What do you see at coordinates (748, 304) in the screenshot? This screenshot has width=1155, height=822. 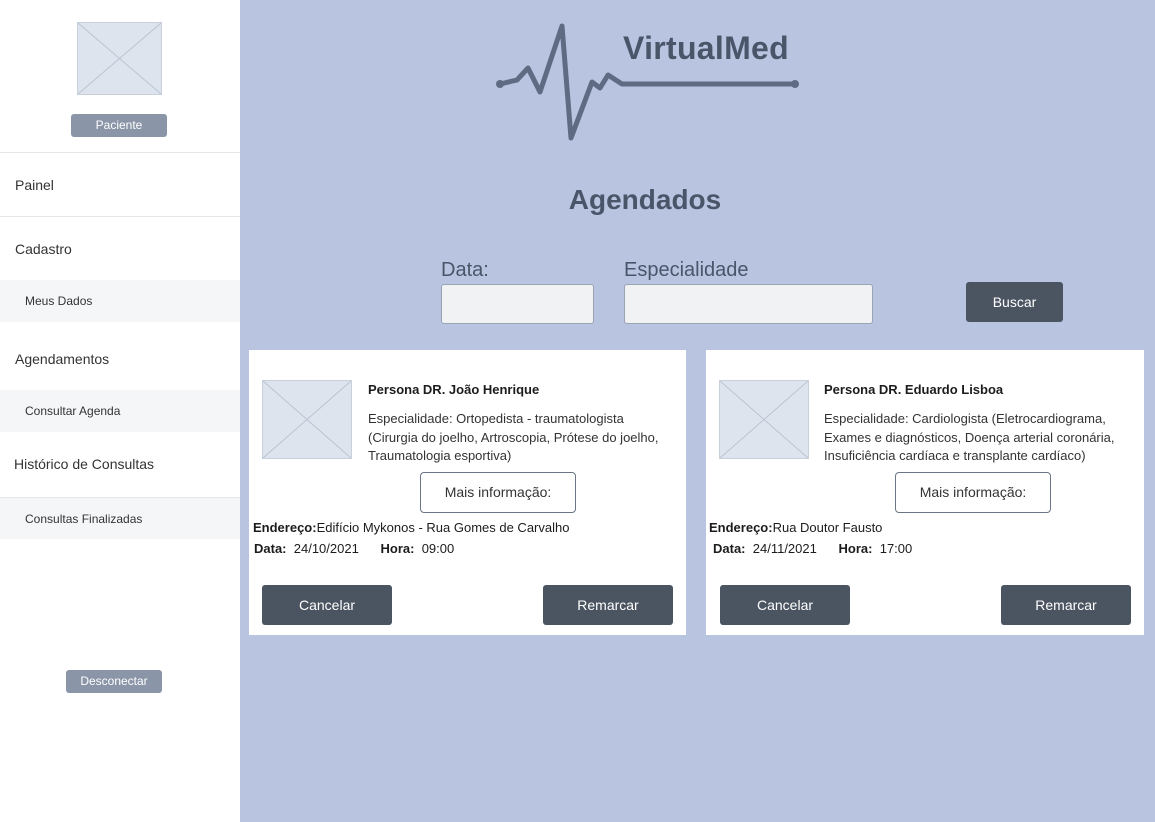 I see `specialty-input` at bounding box center [748, 304].